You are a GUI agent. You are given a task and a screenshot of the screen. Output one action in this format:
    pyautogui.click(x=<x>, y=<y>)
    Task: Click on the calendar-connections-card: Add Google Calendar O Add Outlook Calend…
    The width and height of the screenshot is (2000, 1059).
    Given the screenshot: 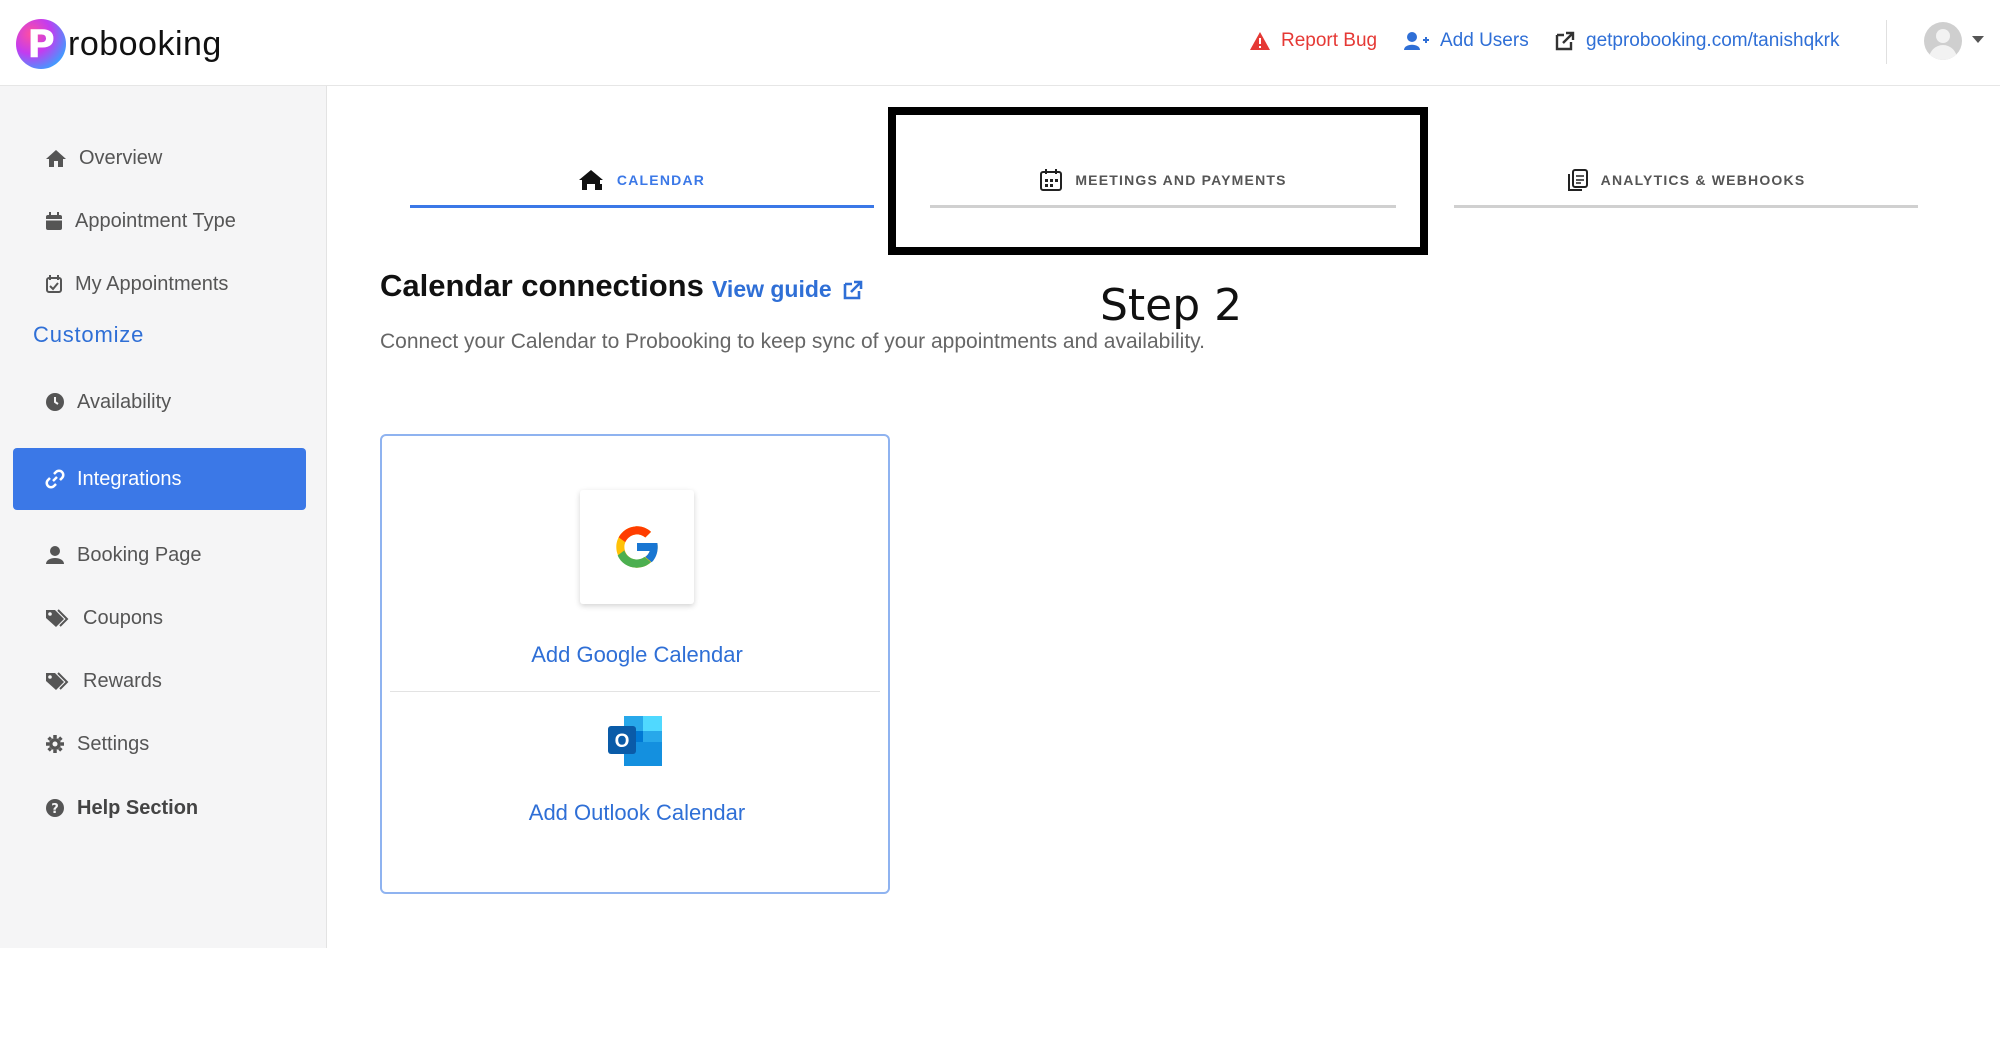 What is the action you would take?
    pyautogui.click(x=635, y=664)
    